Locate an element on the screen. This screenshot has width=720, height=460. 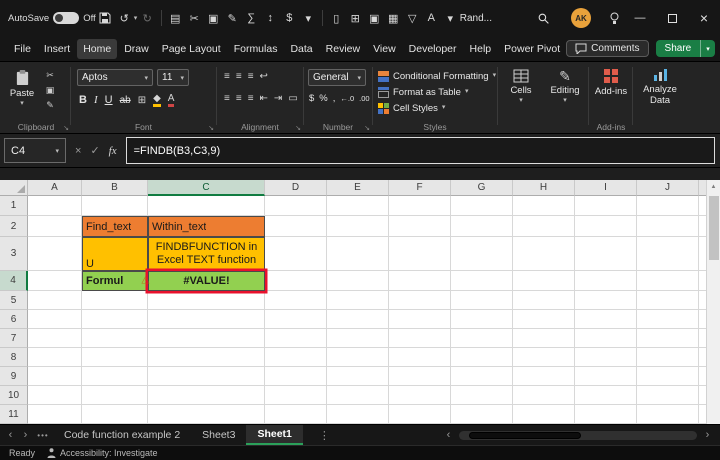
cell-A10 is located at coordinates (55, 395).